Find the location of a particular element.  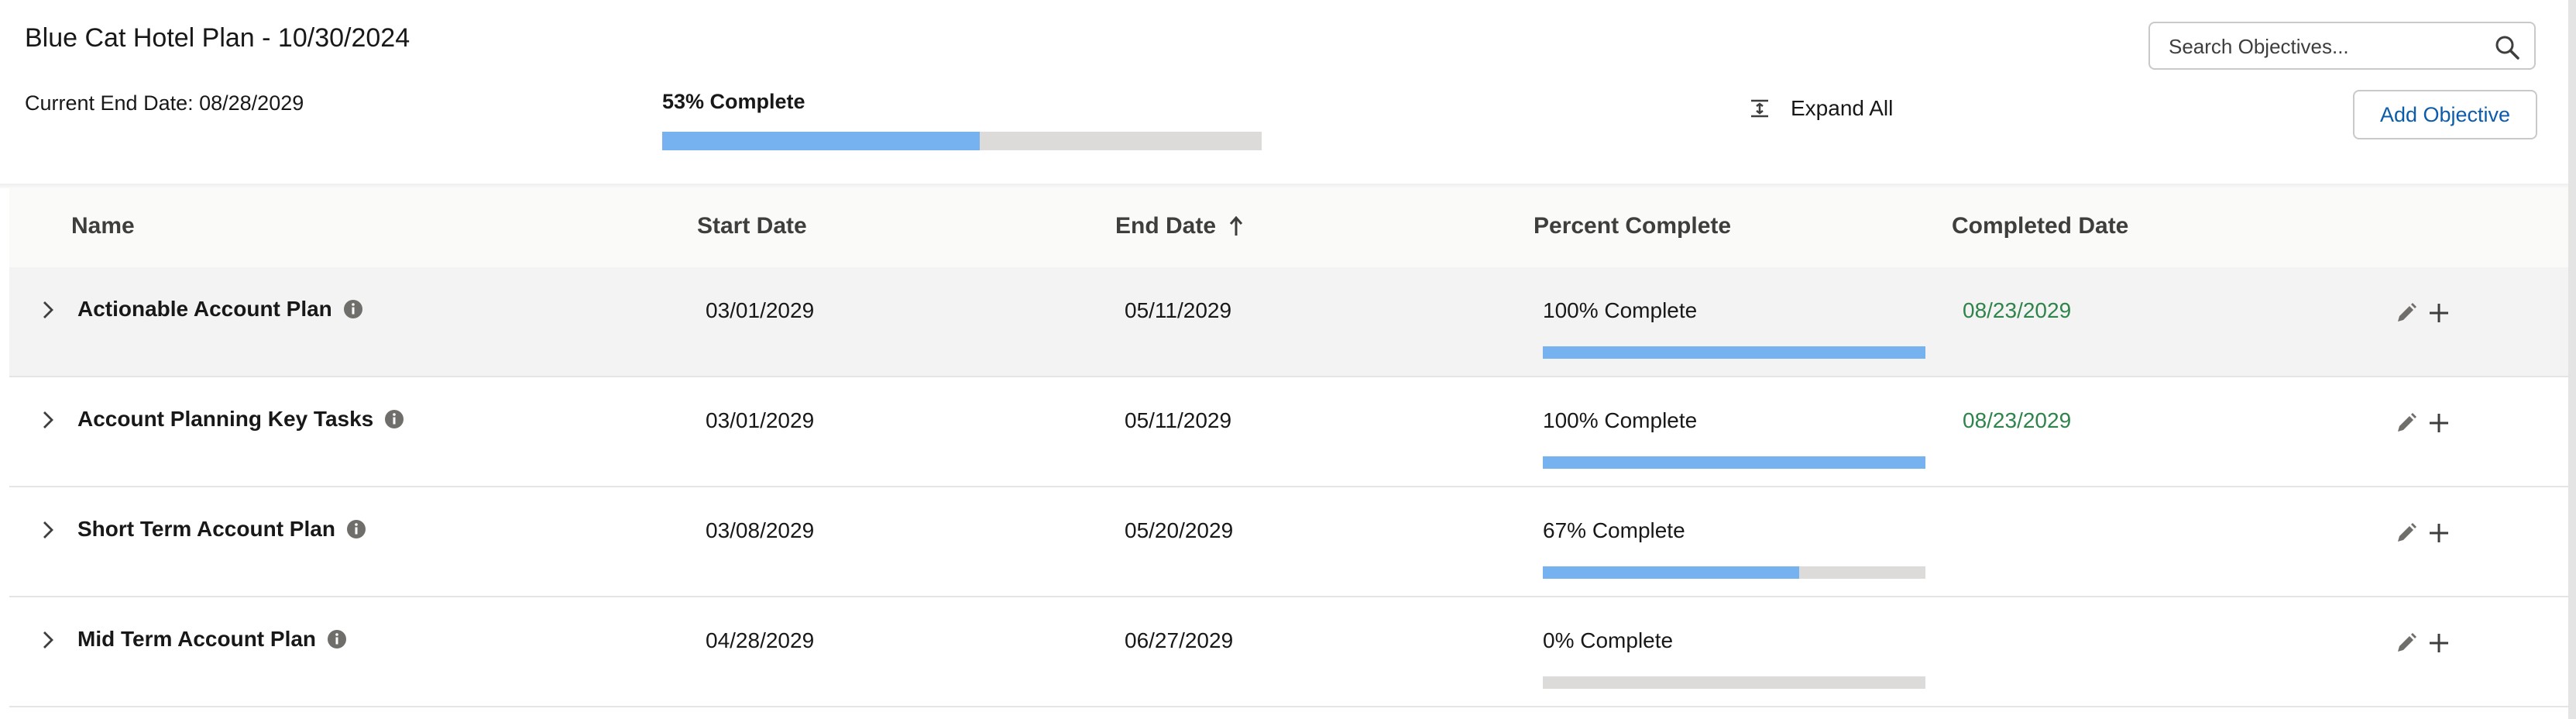

end-date-cell: 05/20/2029 is located at coordinates (1179, 530).